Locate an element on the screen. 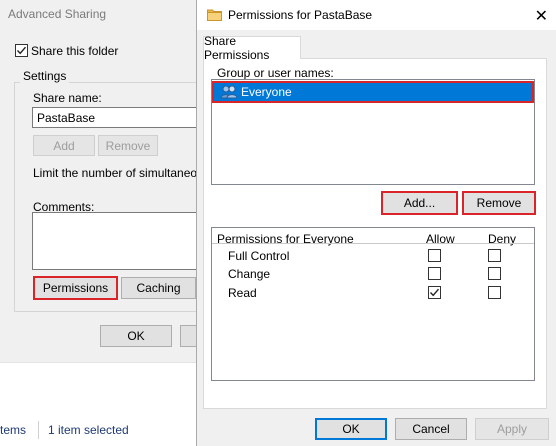 The image size is (556, 446). items-count-label: tems is located at coordinates (13, 430).